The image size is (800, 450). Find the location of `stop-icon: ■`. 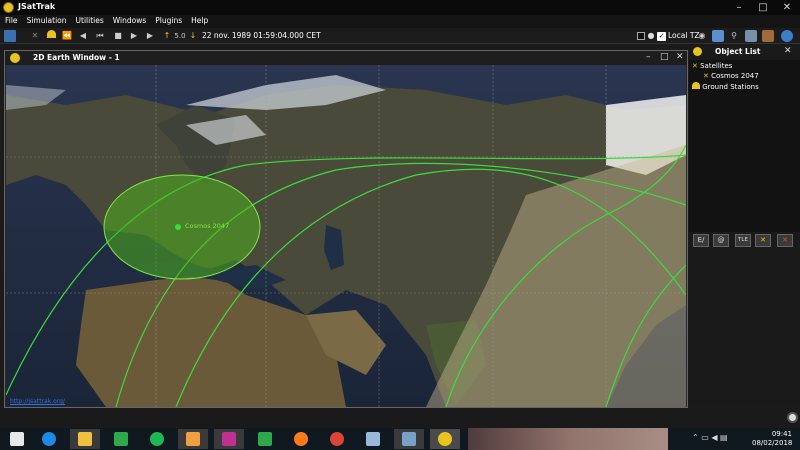

stop-icon: ■ is located at coordinates (118, 36).